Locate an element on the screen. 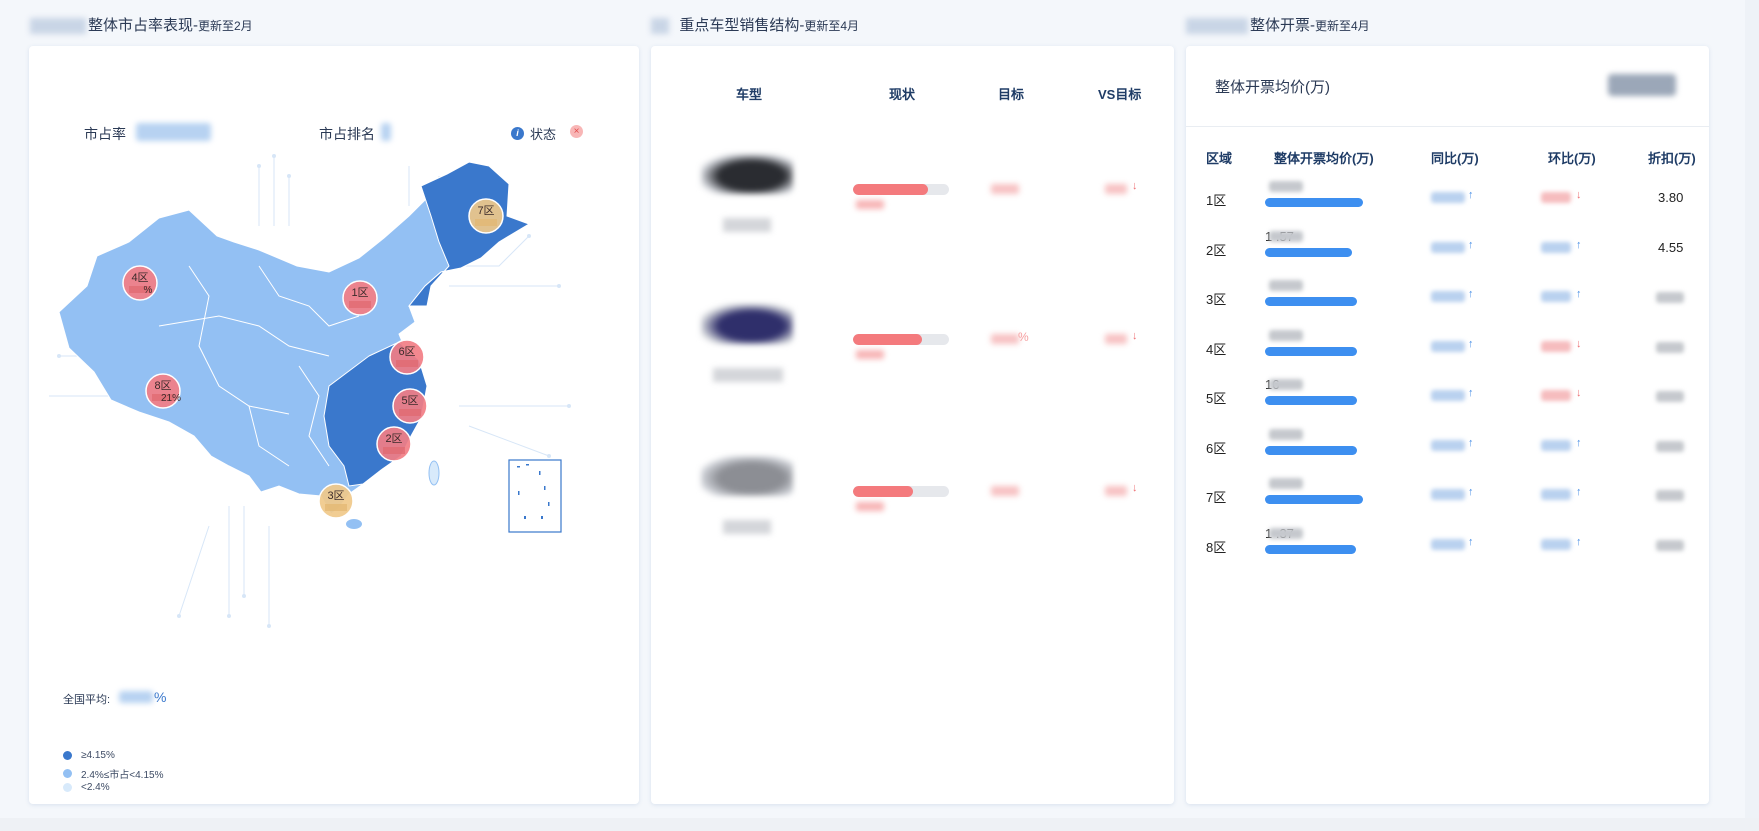 The image size is (1759, 831). billing-row-region: 2区 is located at coordinates (1216, 250).